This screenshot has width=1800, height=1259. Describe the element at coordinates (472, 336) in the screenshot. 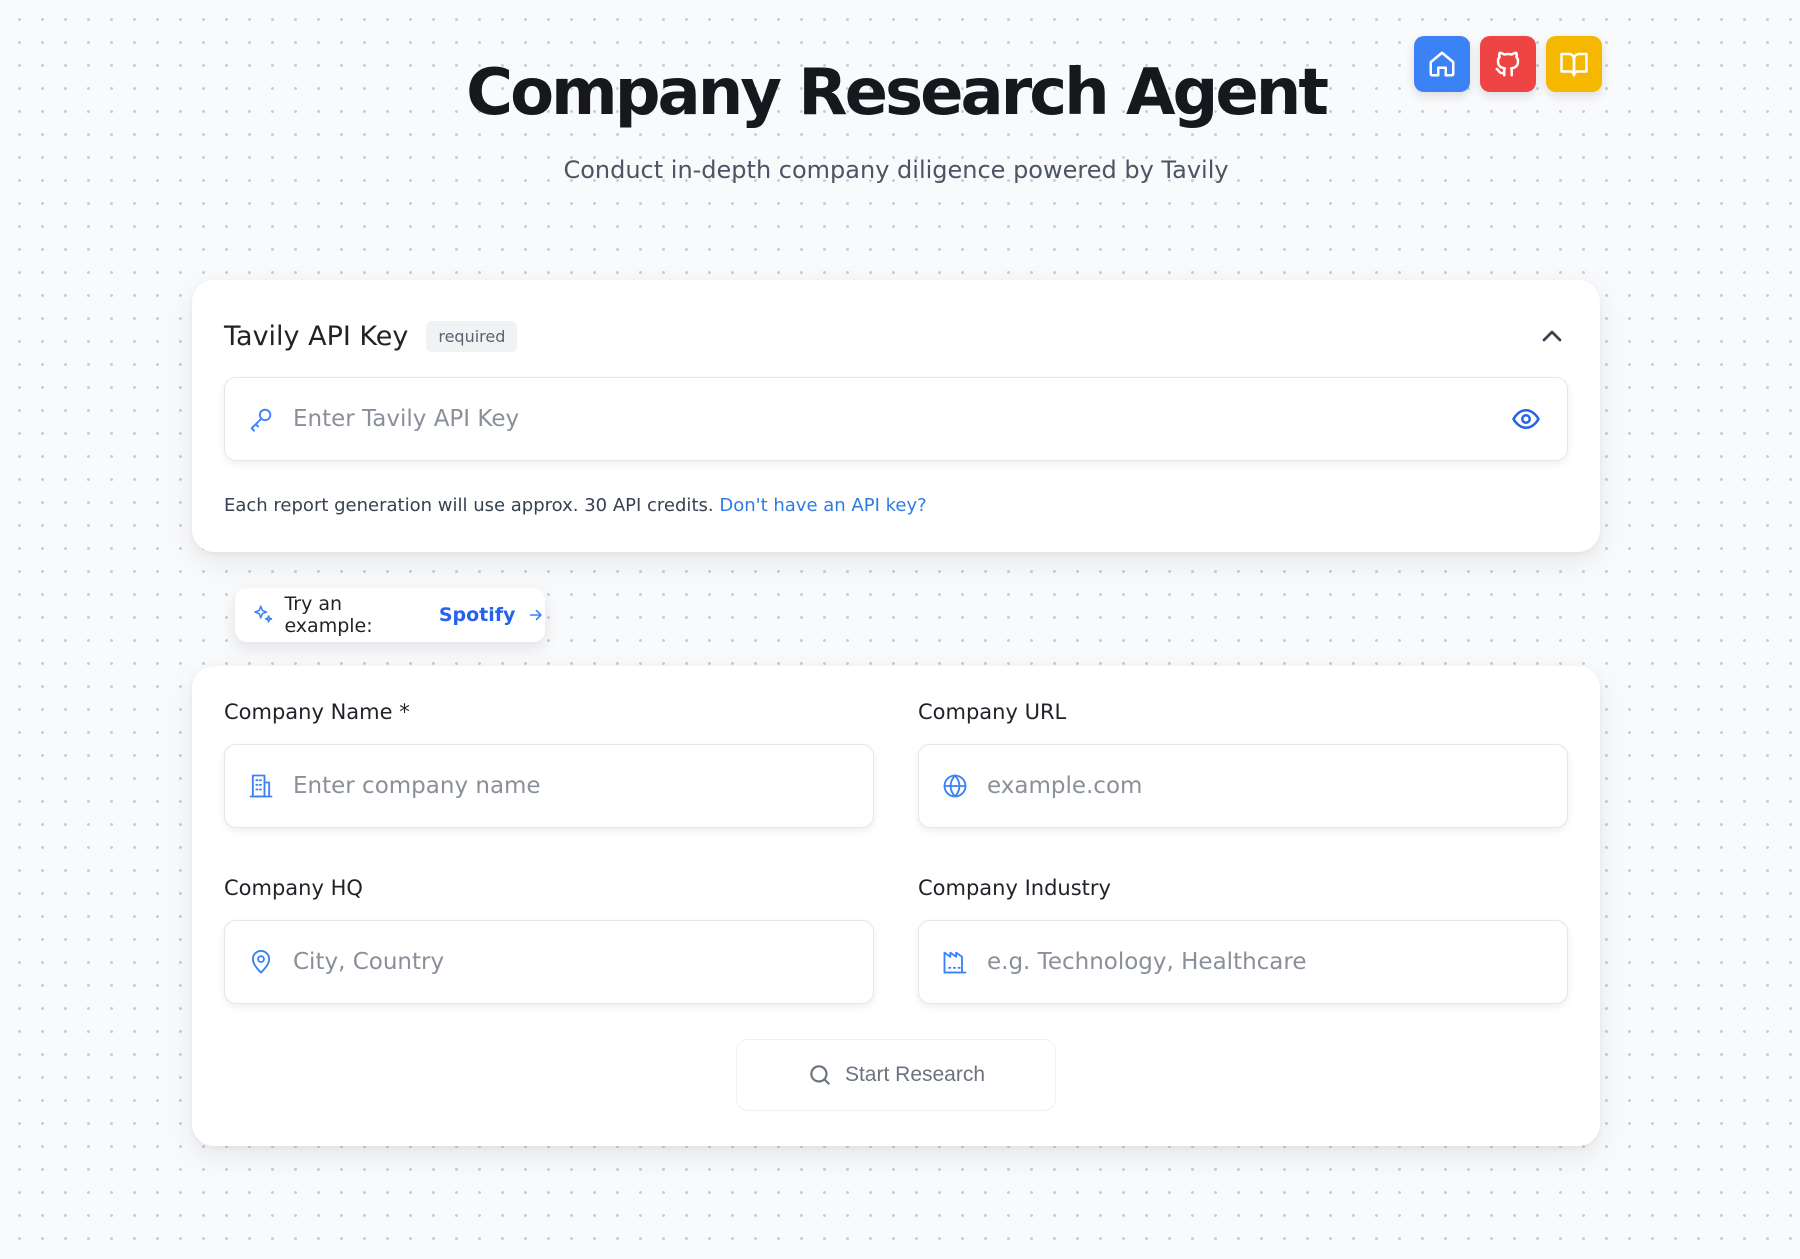

I see `required-badge: required` at that location.